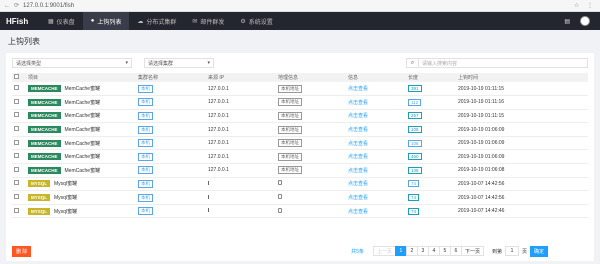  I want to click on menu-item-cluster: ☁ 分布式集群, so click(156, 21).